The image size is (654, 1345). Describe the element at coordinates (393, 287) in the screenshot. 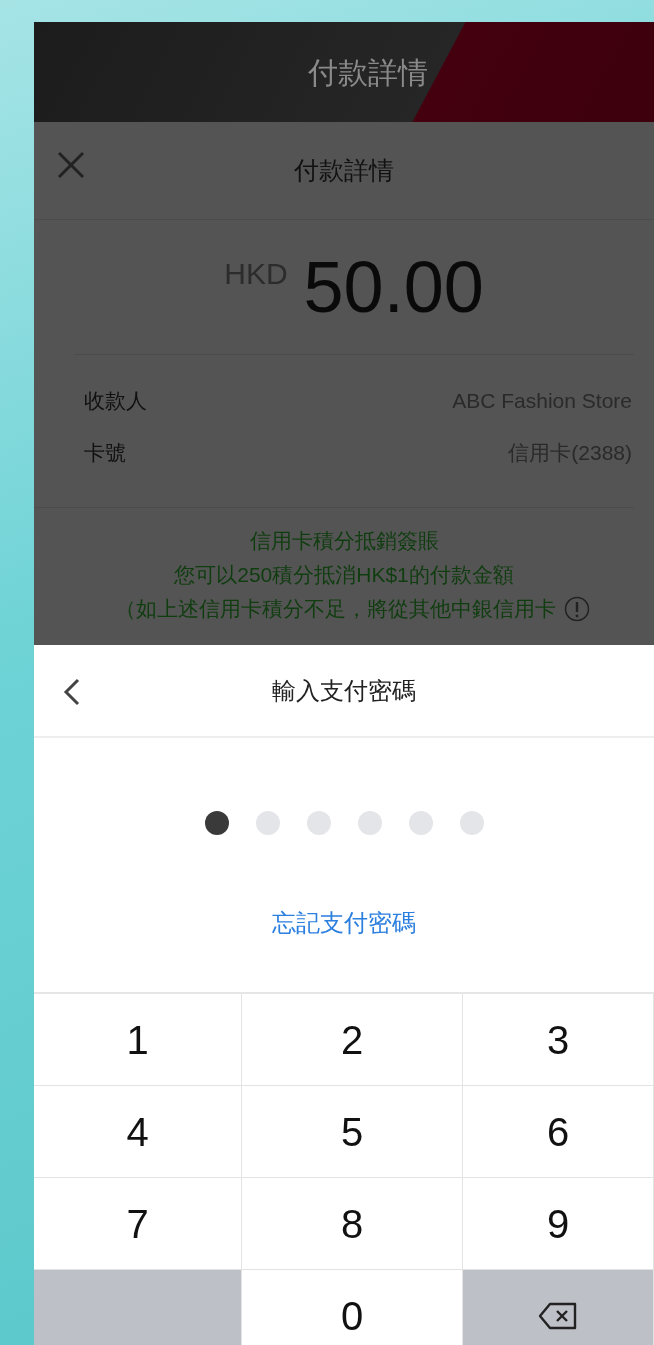

I see `amount-text: 50.00` at that location.